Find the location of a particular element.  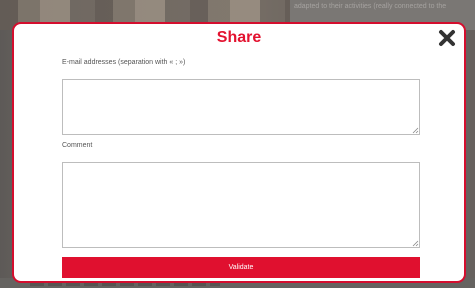

close-x-icon is located at coordinates (447, 38).